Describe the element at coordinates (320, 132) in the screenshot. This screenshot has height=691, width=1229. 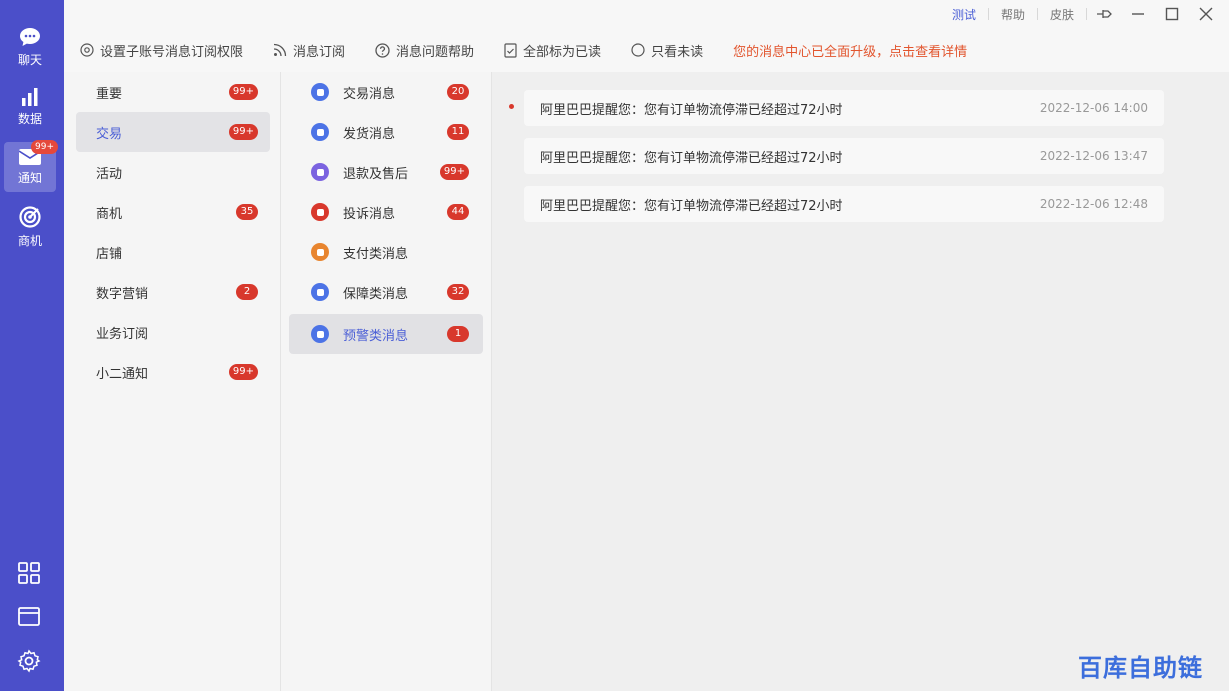
I see `shipping-icon` at that location.